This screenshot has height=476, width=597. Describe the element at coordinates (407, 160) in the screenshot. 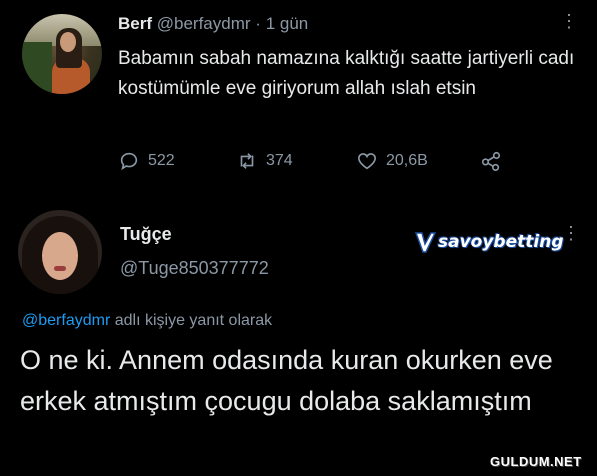

I see `like-count: 20,6B` at that location.